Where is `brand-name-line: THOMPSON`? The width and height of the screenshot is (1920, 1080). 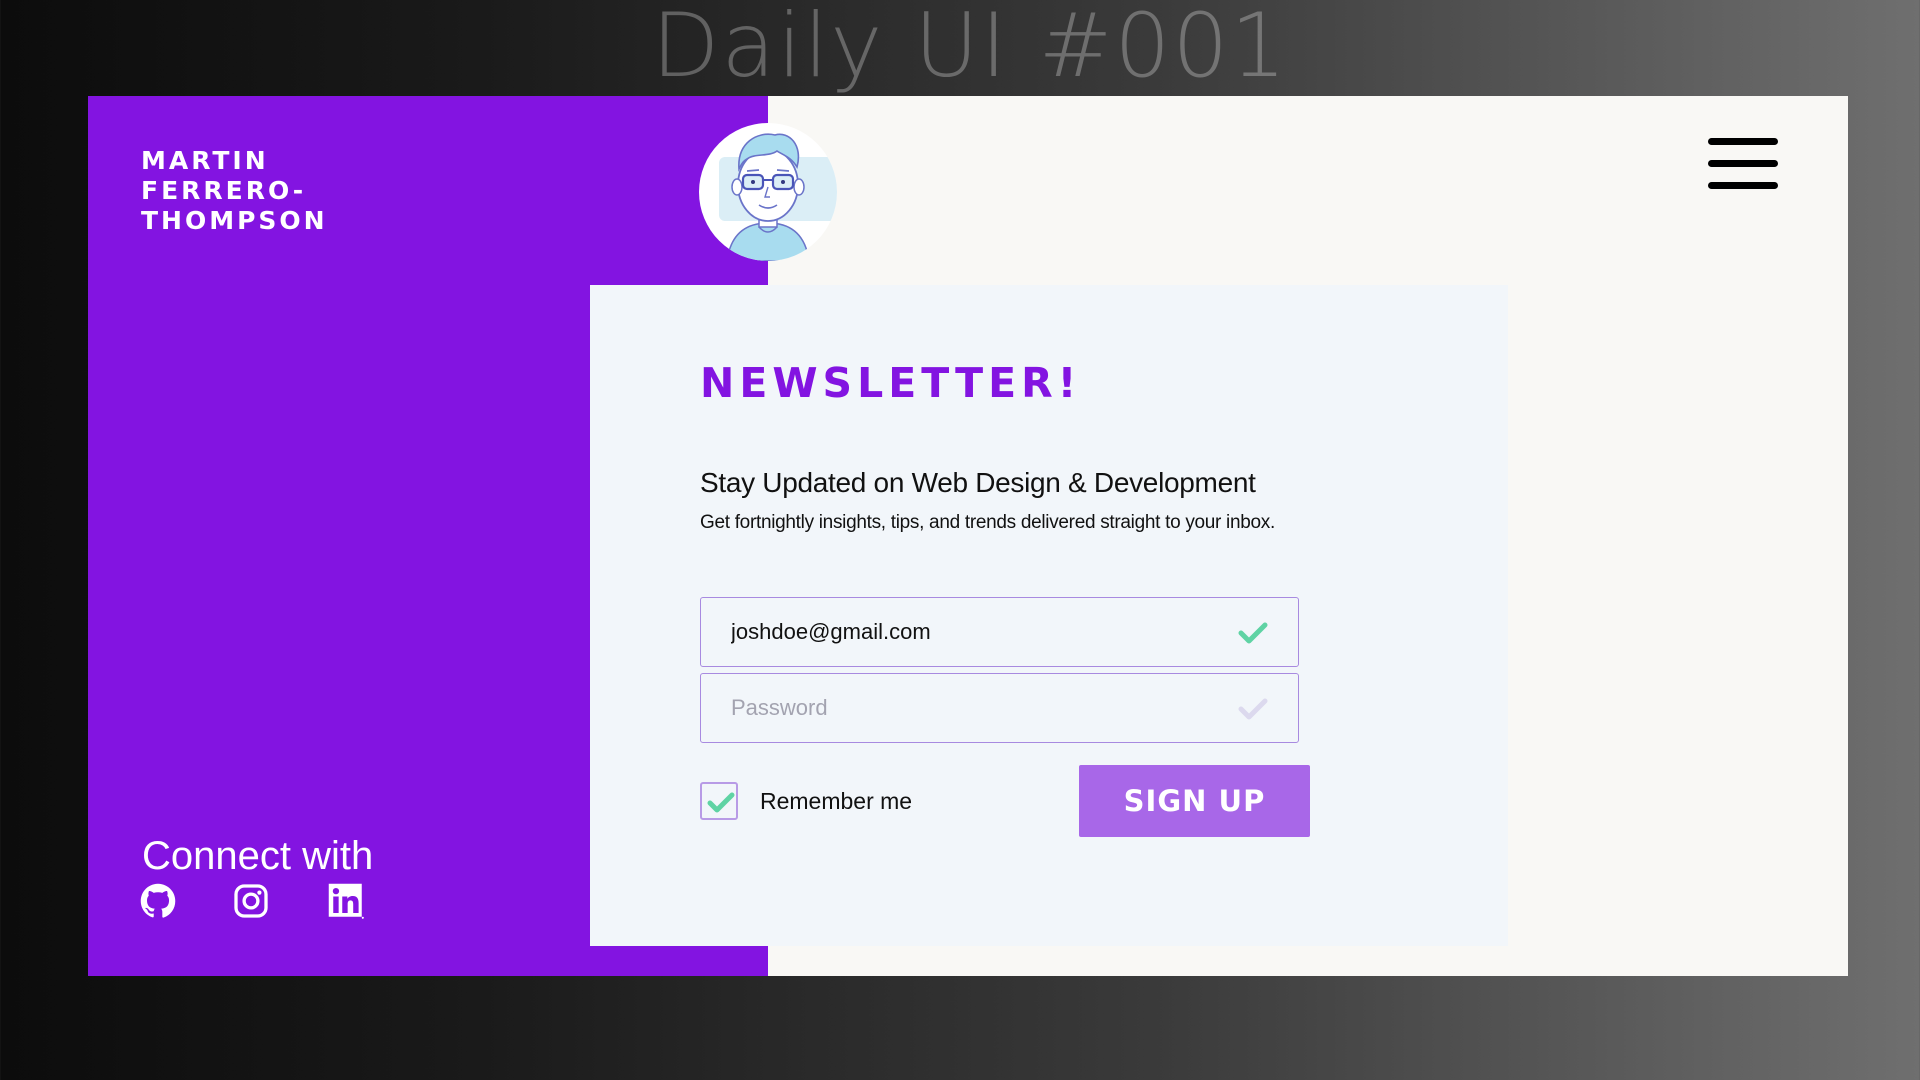
brand-name-line: THOMPSON is located at coordinates (234, 220).